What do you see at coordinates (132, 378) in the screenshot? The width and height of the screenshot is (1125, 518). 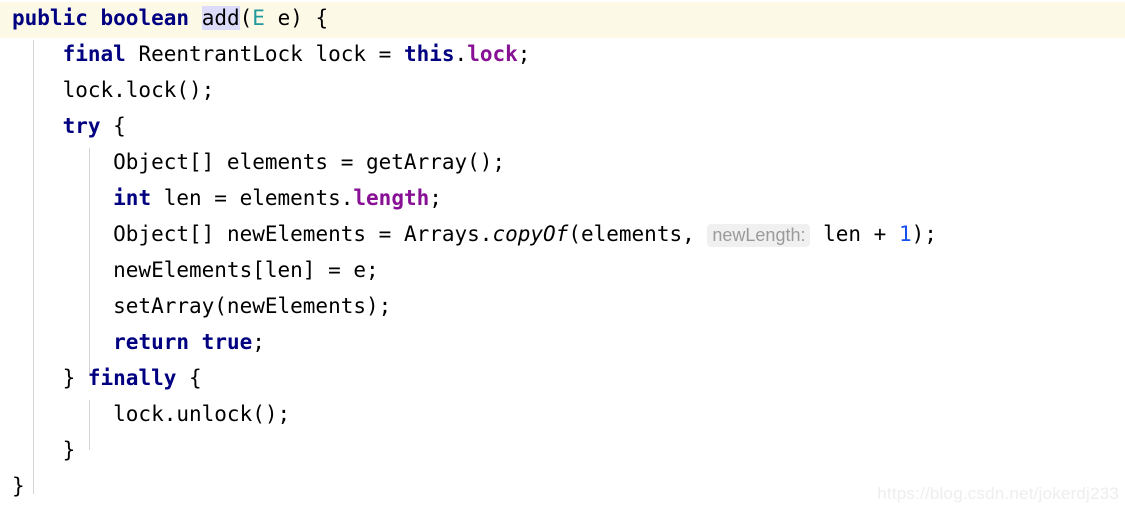 I see `keyword-finally: finally` at bounding box center [132, 378].